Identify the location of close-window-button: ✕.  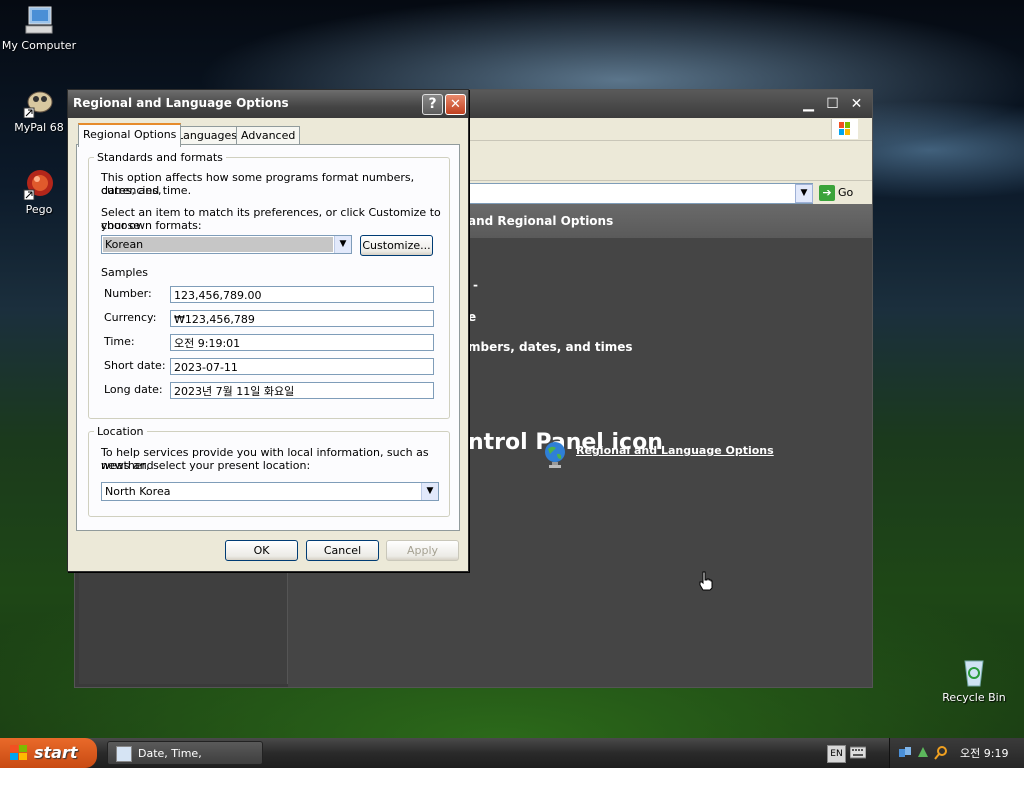
(856, 104).